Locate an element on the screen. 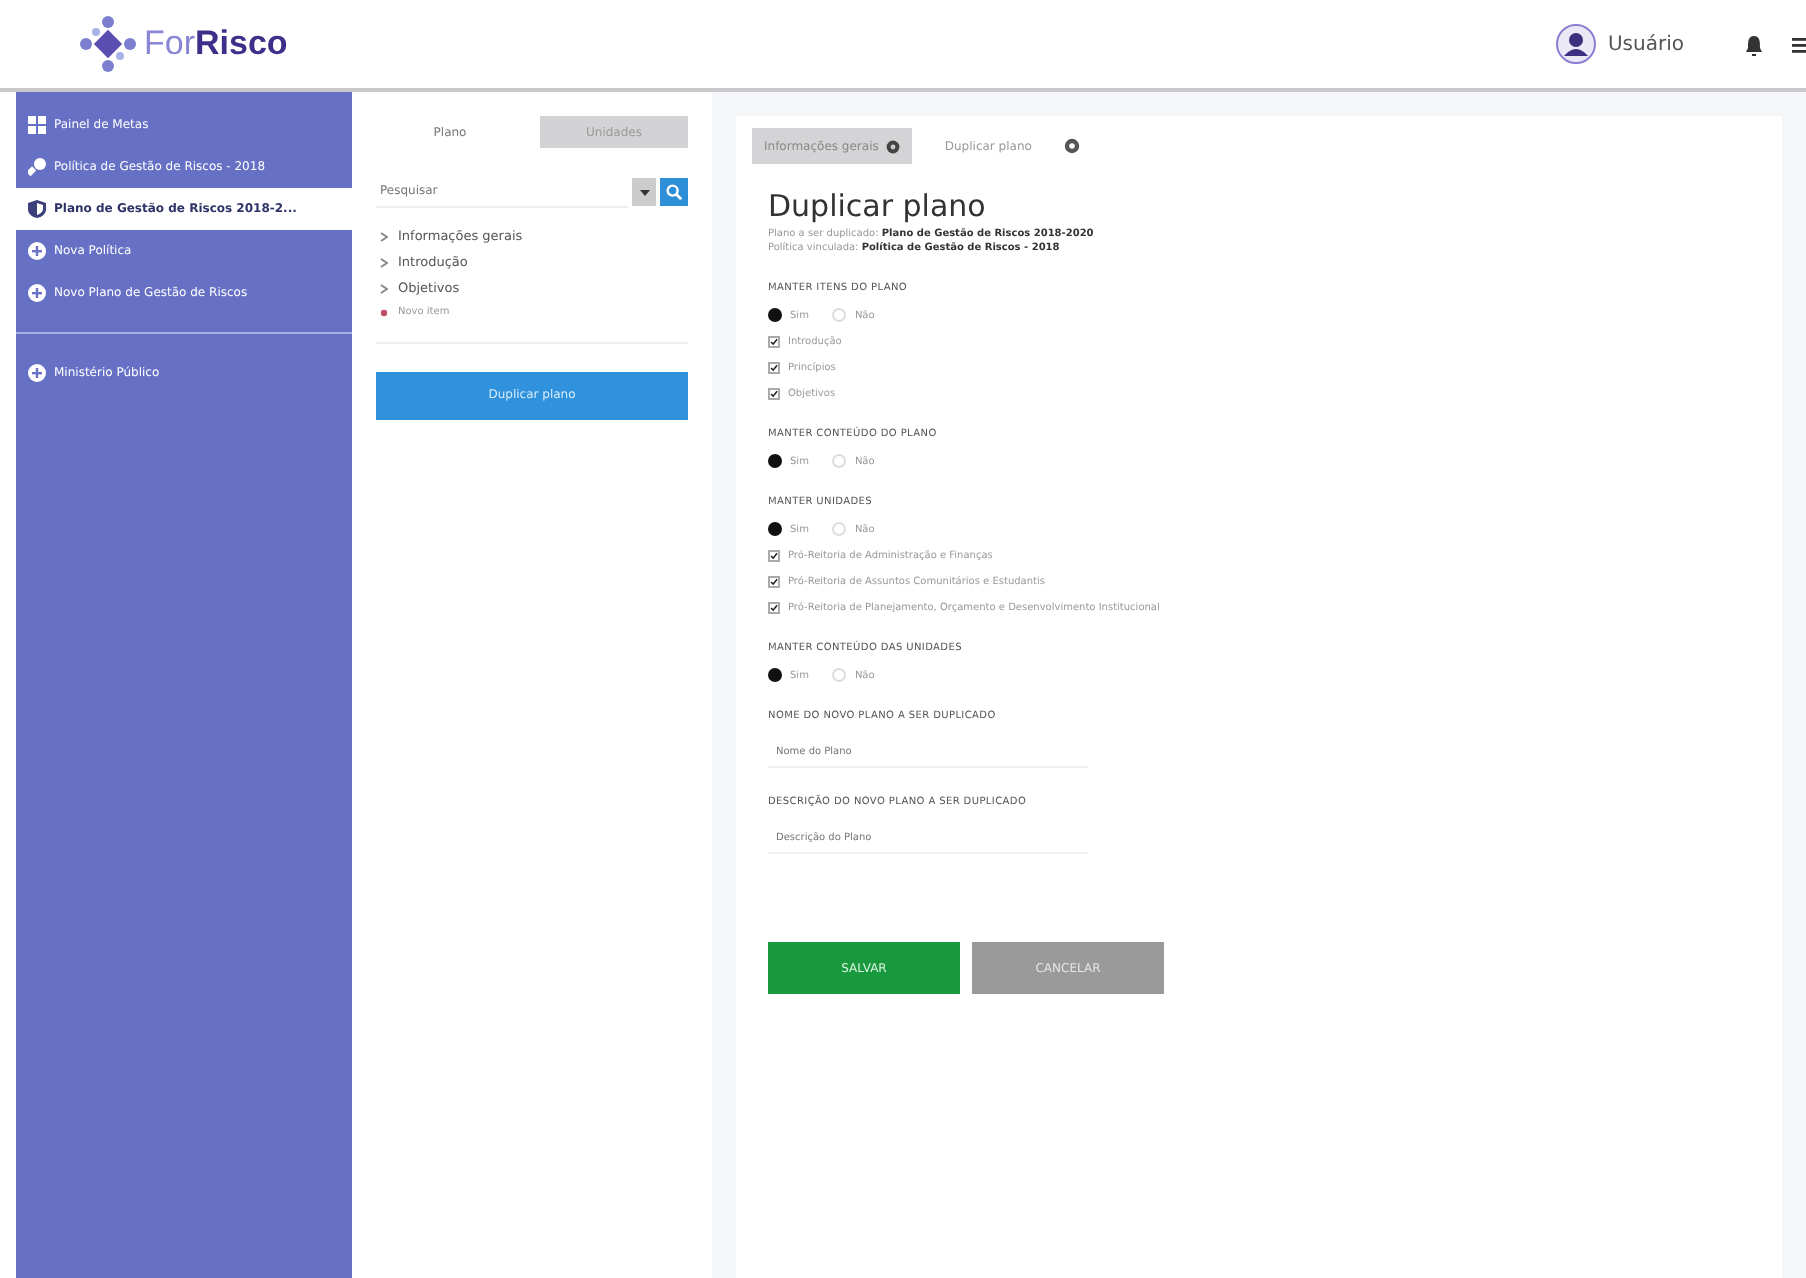 This screenshot has width=1806, height=1278. gear-icon is located at coordinates (893, 146).